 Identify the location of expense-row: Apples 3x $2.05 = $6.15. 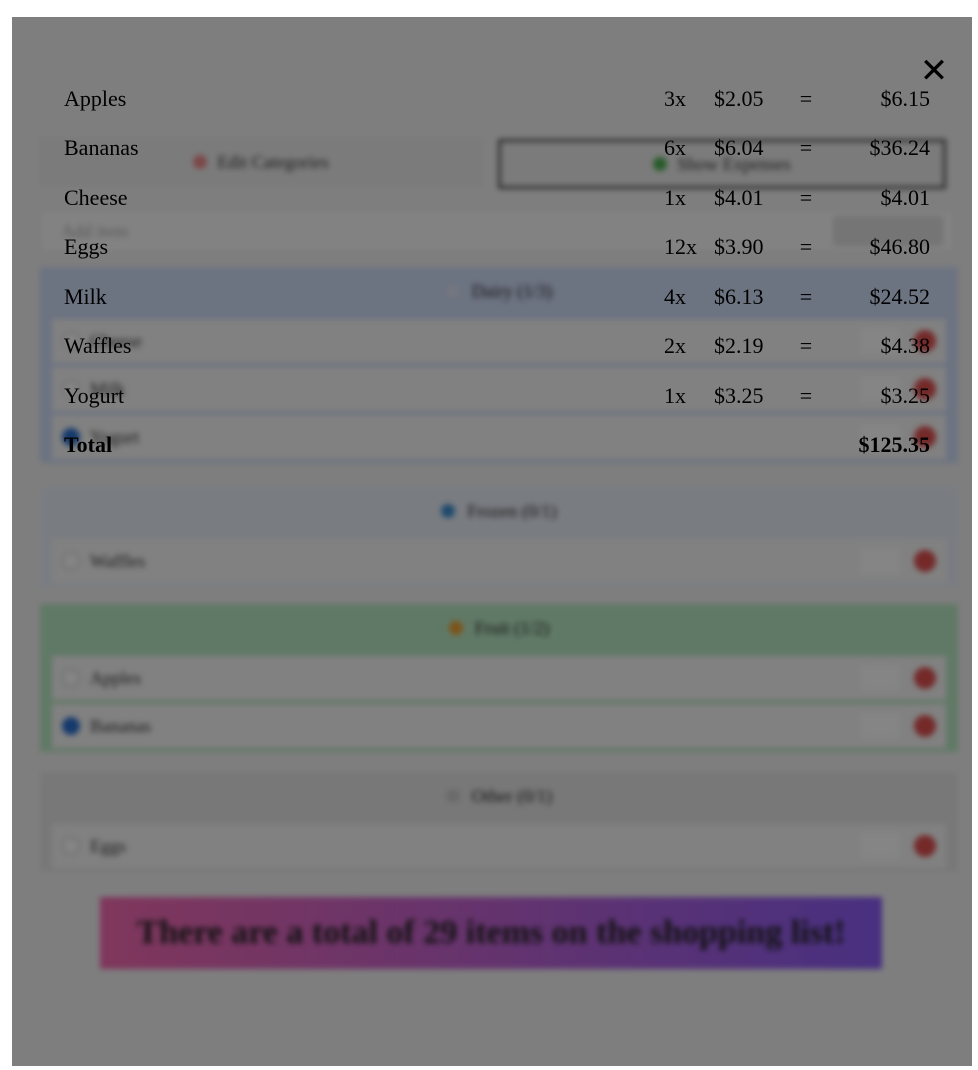
(497, 99).